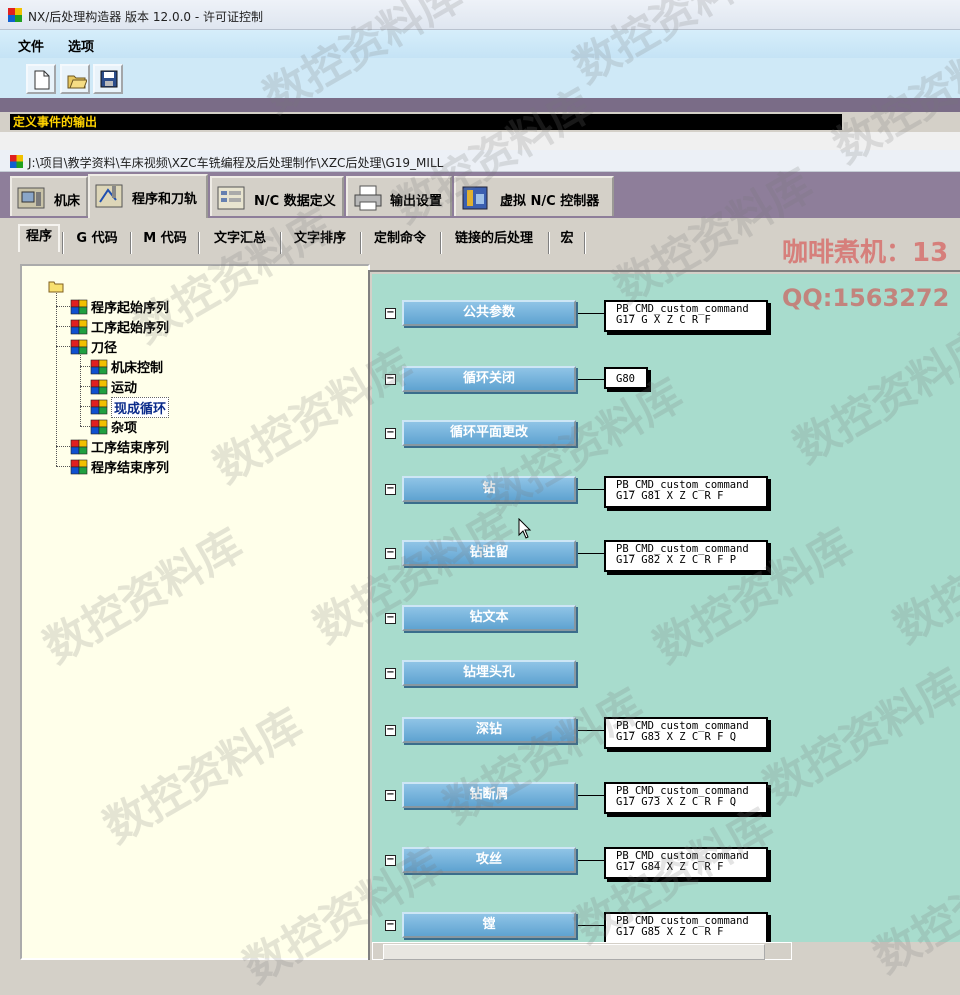 The width and height of the screenshot is (960, 995). Describe the element at coordinates (104, 346) in the screenshot. I see `tree-node-label: 刀径` at that location.